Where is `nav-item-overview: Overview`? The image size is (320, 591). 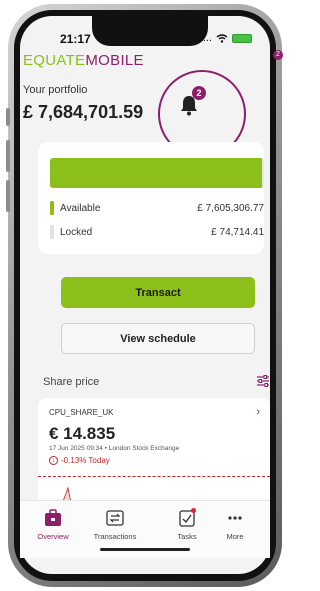
nav-item-overview: Overview is located at coordinates (53, 525).